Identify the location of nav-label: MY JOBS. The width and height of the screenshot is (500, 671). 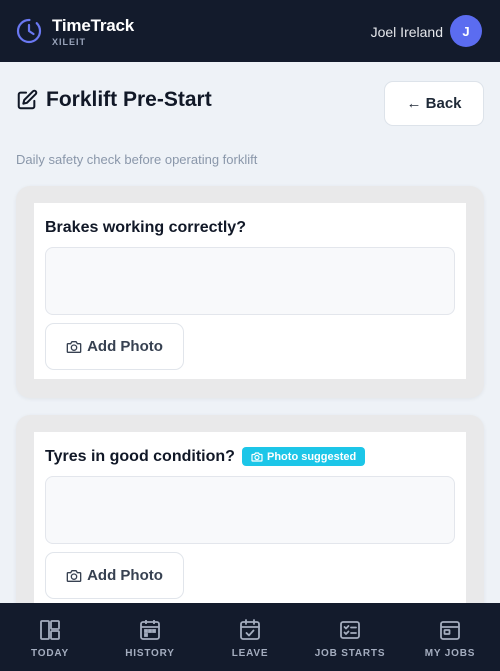
(450, 653).